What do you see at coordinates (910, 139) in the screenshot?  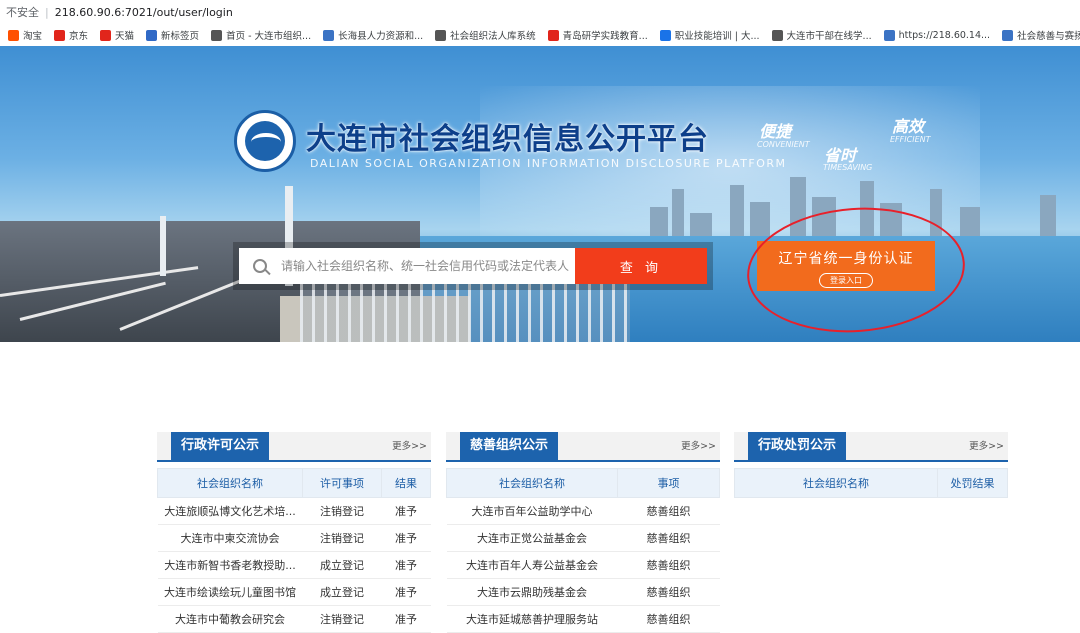 I see `slogan-efficient-en: EFFICIENT` at bounding box center [910, 139].